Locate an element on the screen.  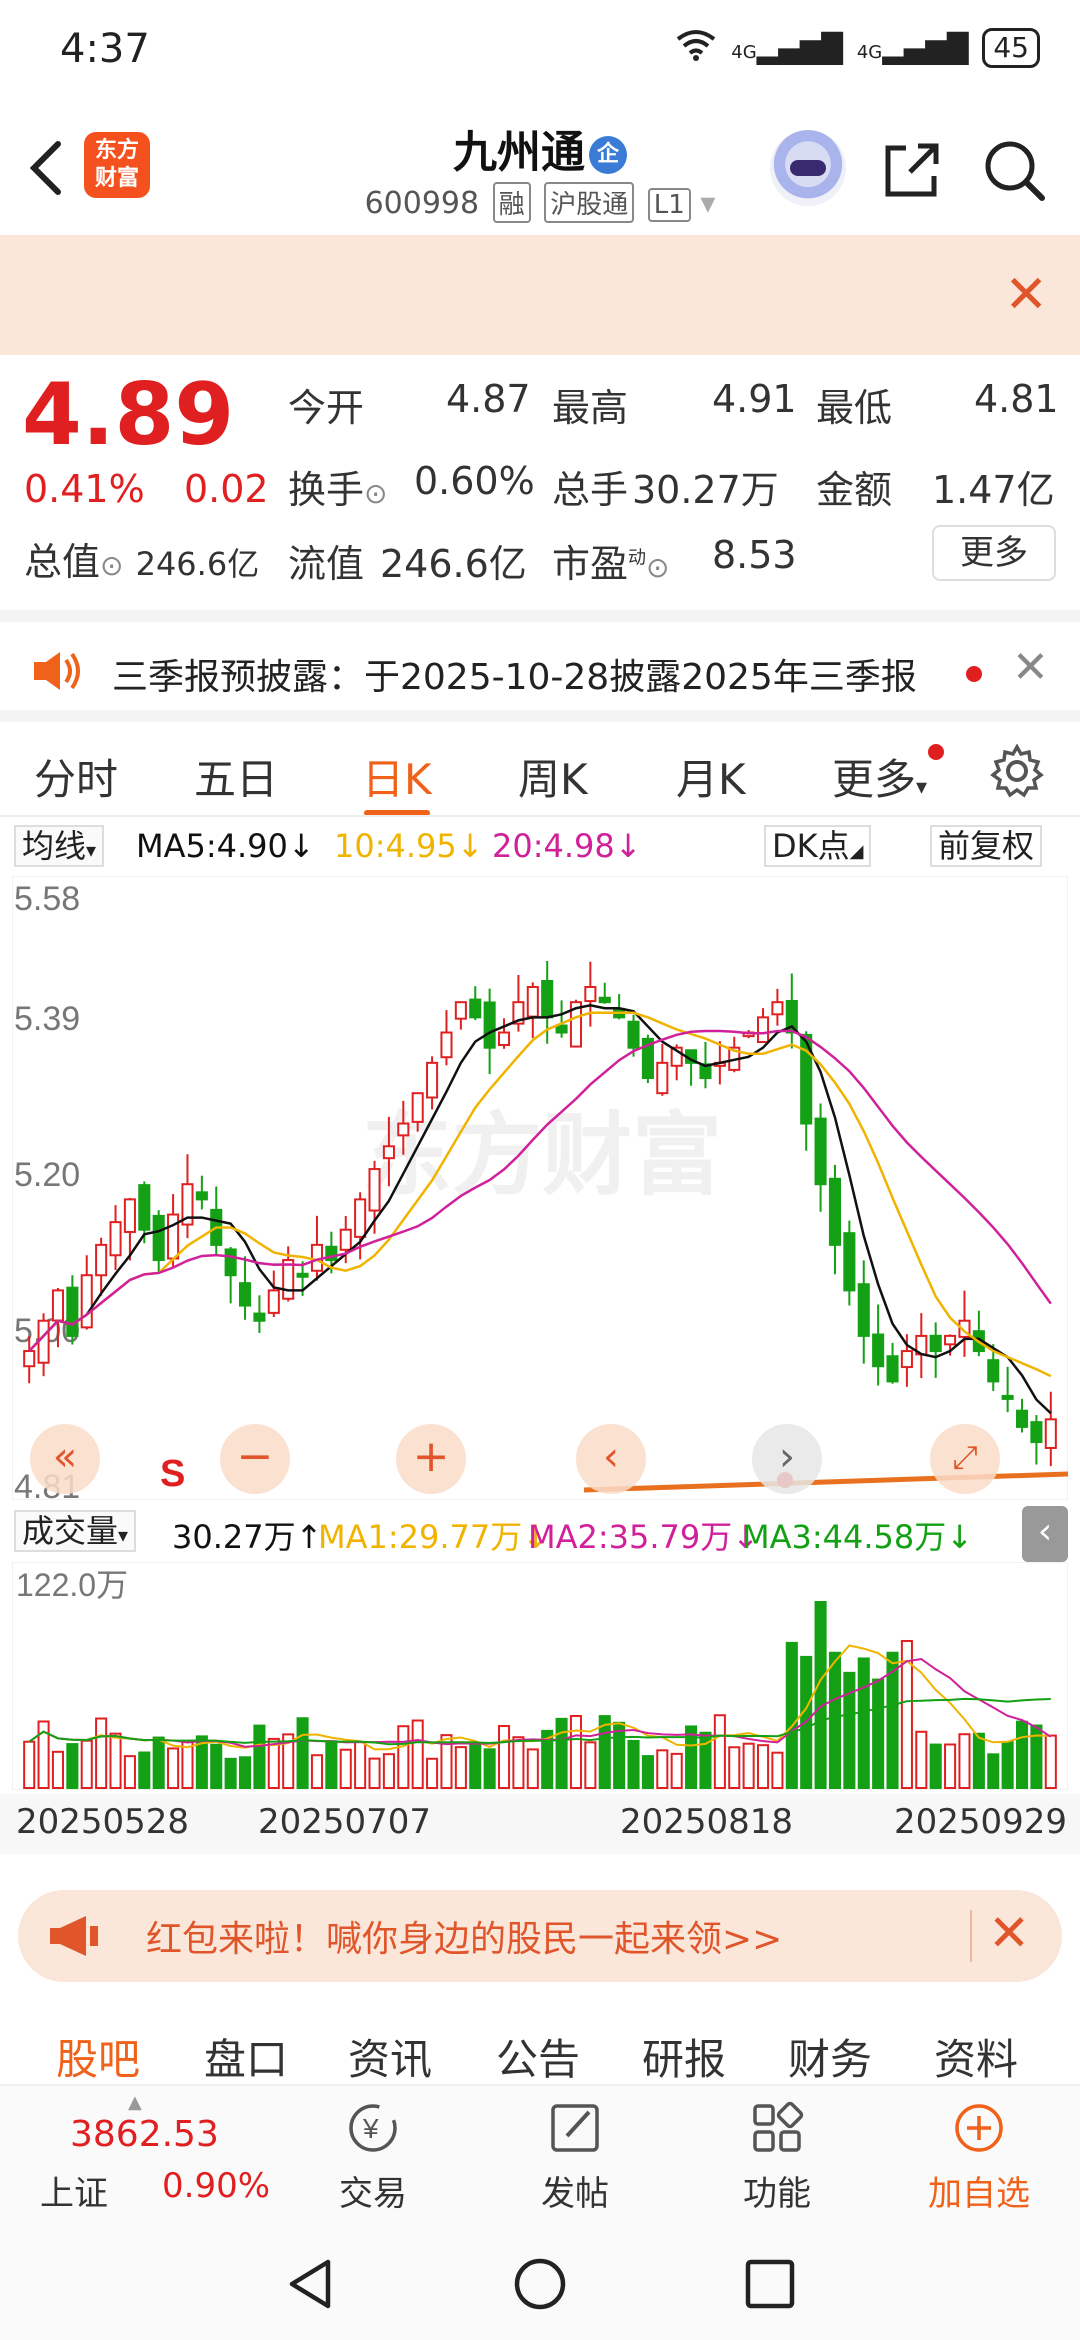
tab-monthly-k: 月K is located at coordinates (711, 776).